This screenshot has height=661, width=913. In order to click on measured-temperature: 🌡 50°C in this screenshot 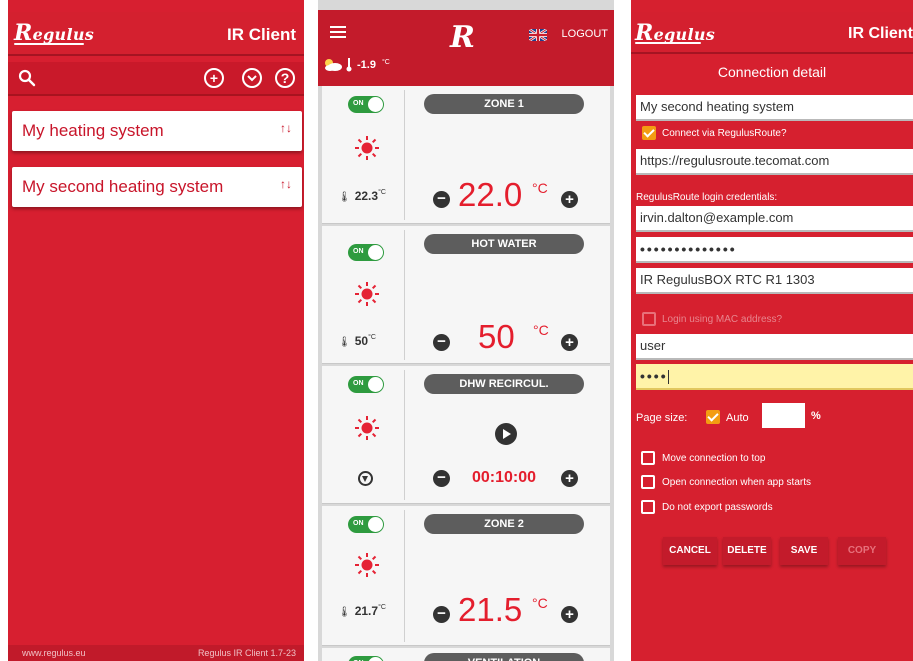, I will do `click(357, 341)`.